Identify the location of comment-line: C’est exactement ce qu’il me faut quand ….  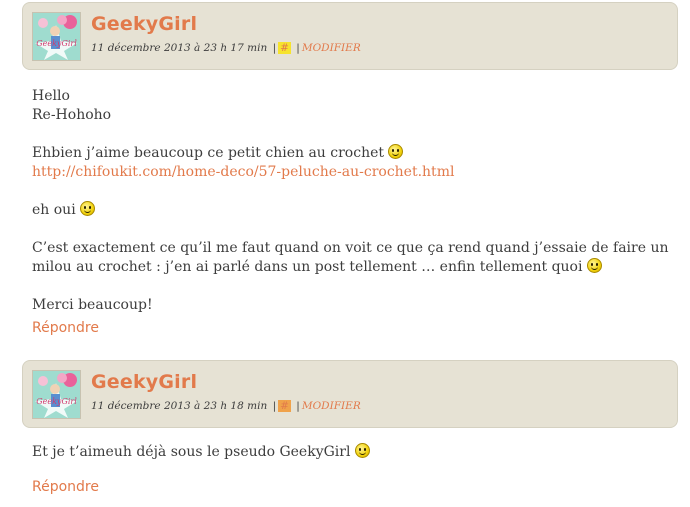
(350, 257).